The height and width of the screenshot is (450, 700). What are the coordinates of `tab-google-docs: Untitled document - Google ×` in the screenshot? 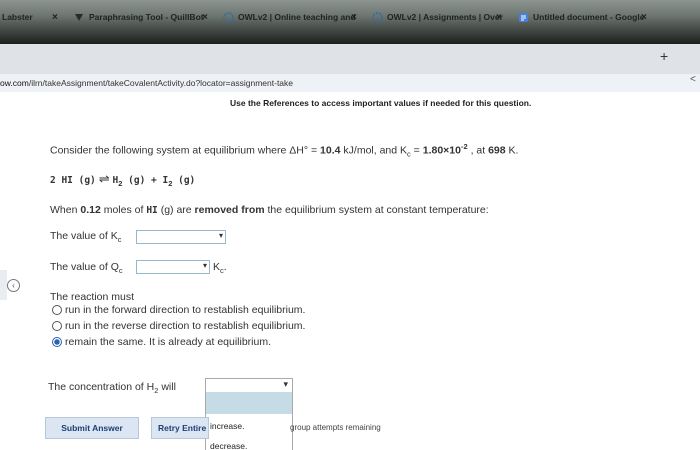 It's located at (582, 17).